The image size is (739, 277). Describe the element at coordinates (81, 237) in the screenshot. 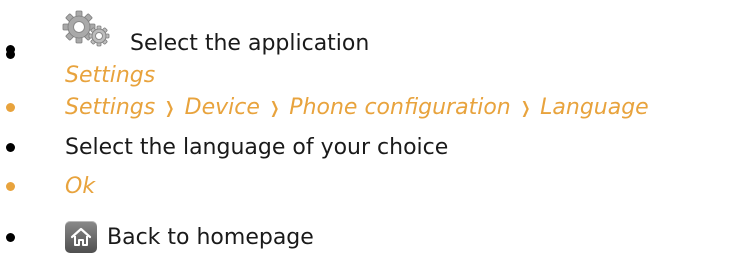

I see `home-icon` at that location.